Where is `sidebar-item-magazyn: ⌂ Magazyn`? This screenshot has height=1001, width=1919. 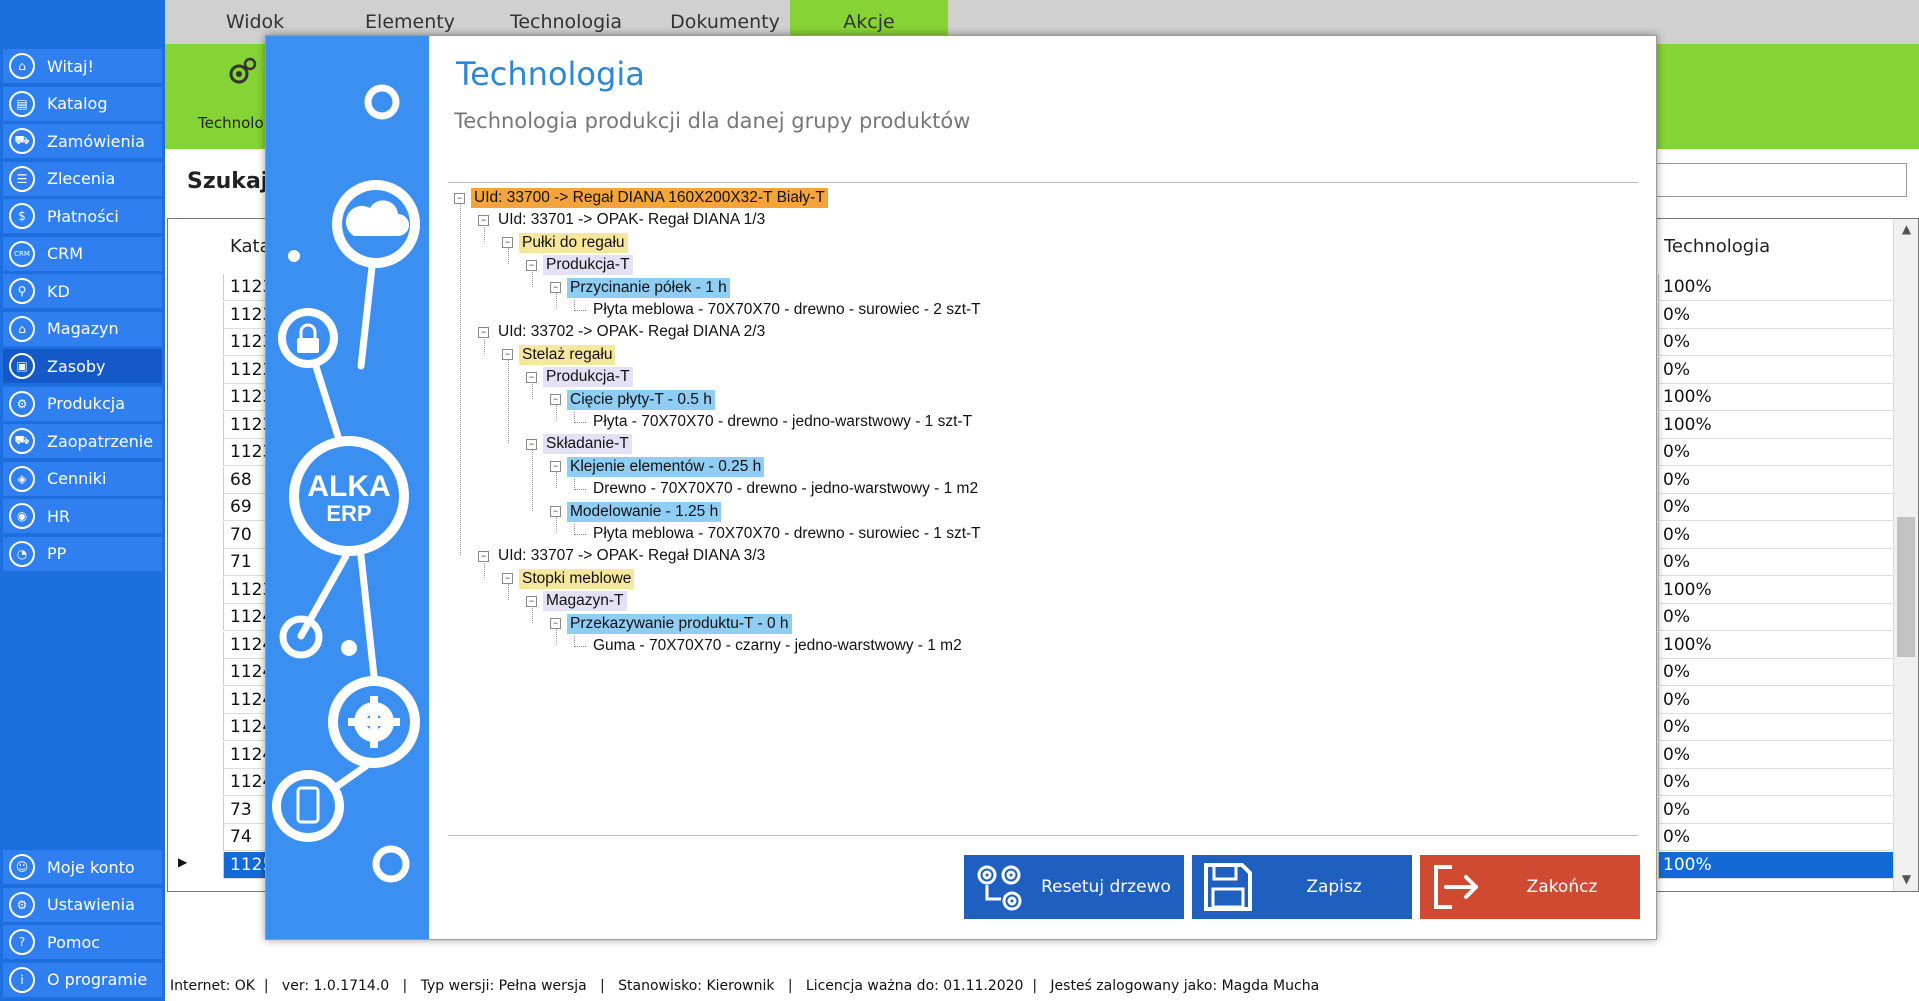
sidebar-item-magazyn: ⌂ Magazyn is located at coordinates (82, 328).